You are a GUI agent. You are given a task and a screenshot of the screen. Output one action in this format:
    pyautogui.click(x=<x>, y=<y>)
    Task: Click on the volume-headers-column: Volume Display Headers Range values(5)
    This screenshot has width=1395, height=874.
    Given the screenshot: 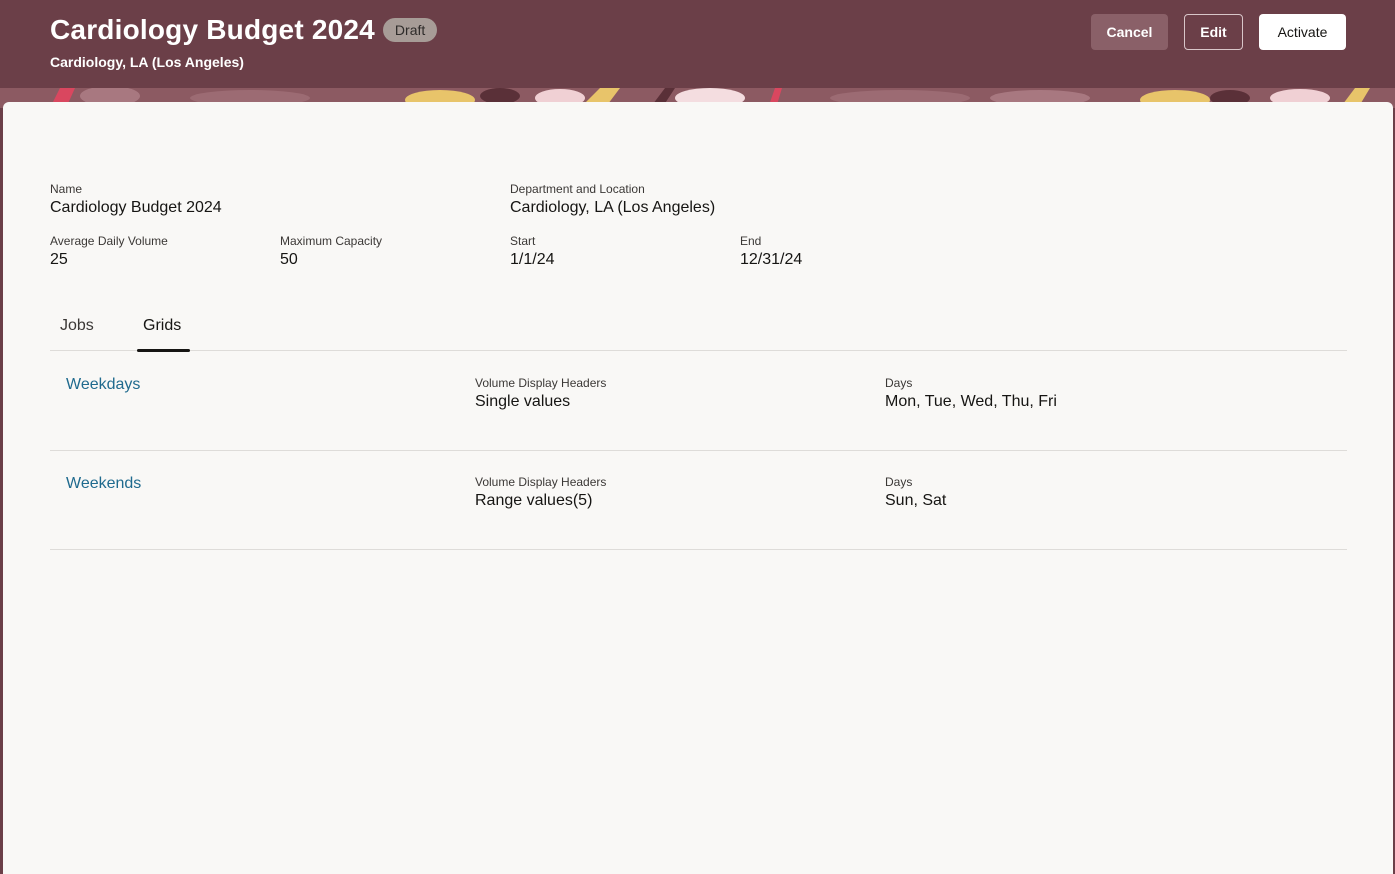 What is the action you would take?
    pyautogui.click(x=540, y=493)
    